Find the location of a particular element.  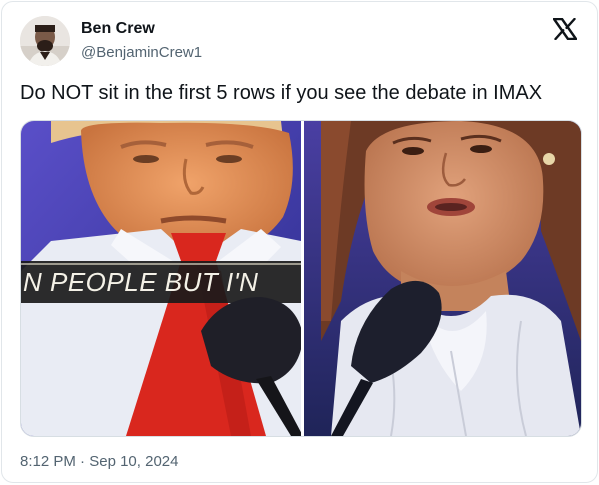

avatar is located at coordinates (45, 41).